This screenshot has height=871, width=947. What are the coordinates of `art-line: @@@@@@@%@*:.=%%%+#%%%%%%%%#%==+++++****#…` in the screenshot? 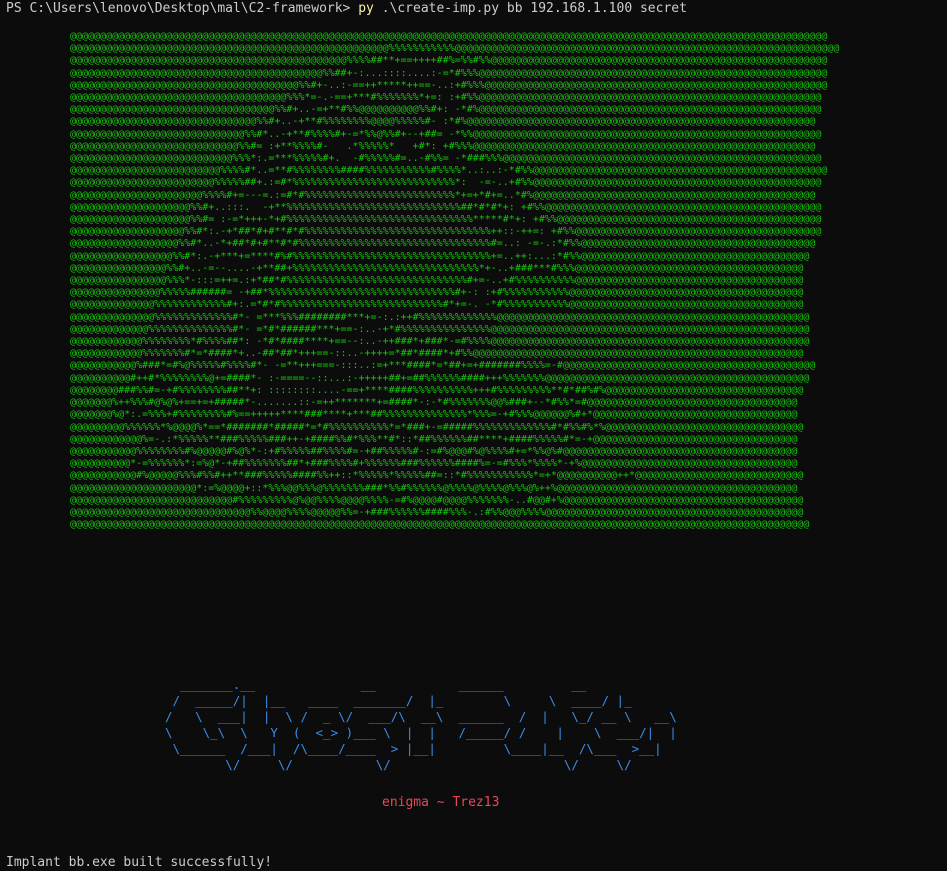 It's located at (434, 415).